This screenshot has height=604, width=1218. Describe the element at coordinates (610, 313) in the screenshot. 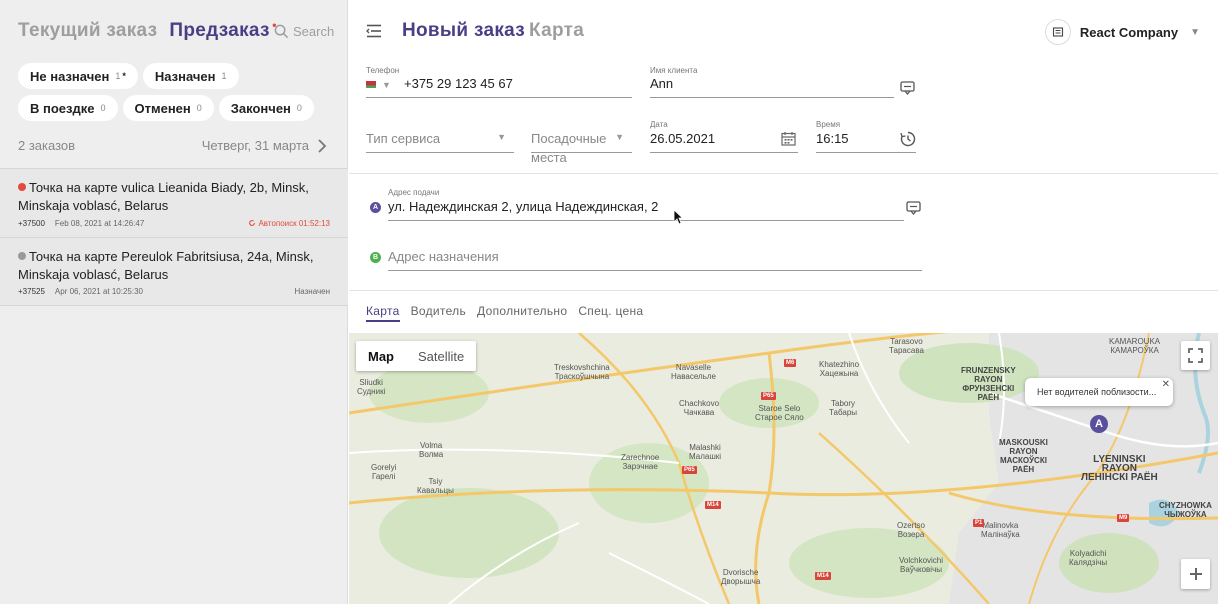

I see `subtab-special-price: Спец. цена` at that location.